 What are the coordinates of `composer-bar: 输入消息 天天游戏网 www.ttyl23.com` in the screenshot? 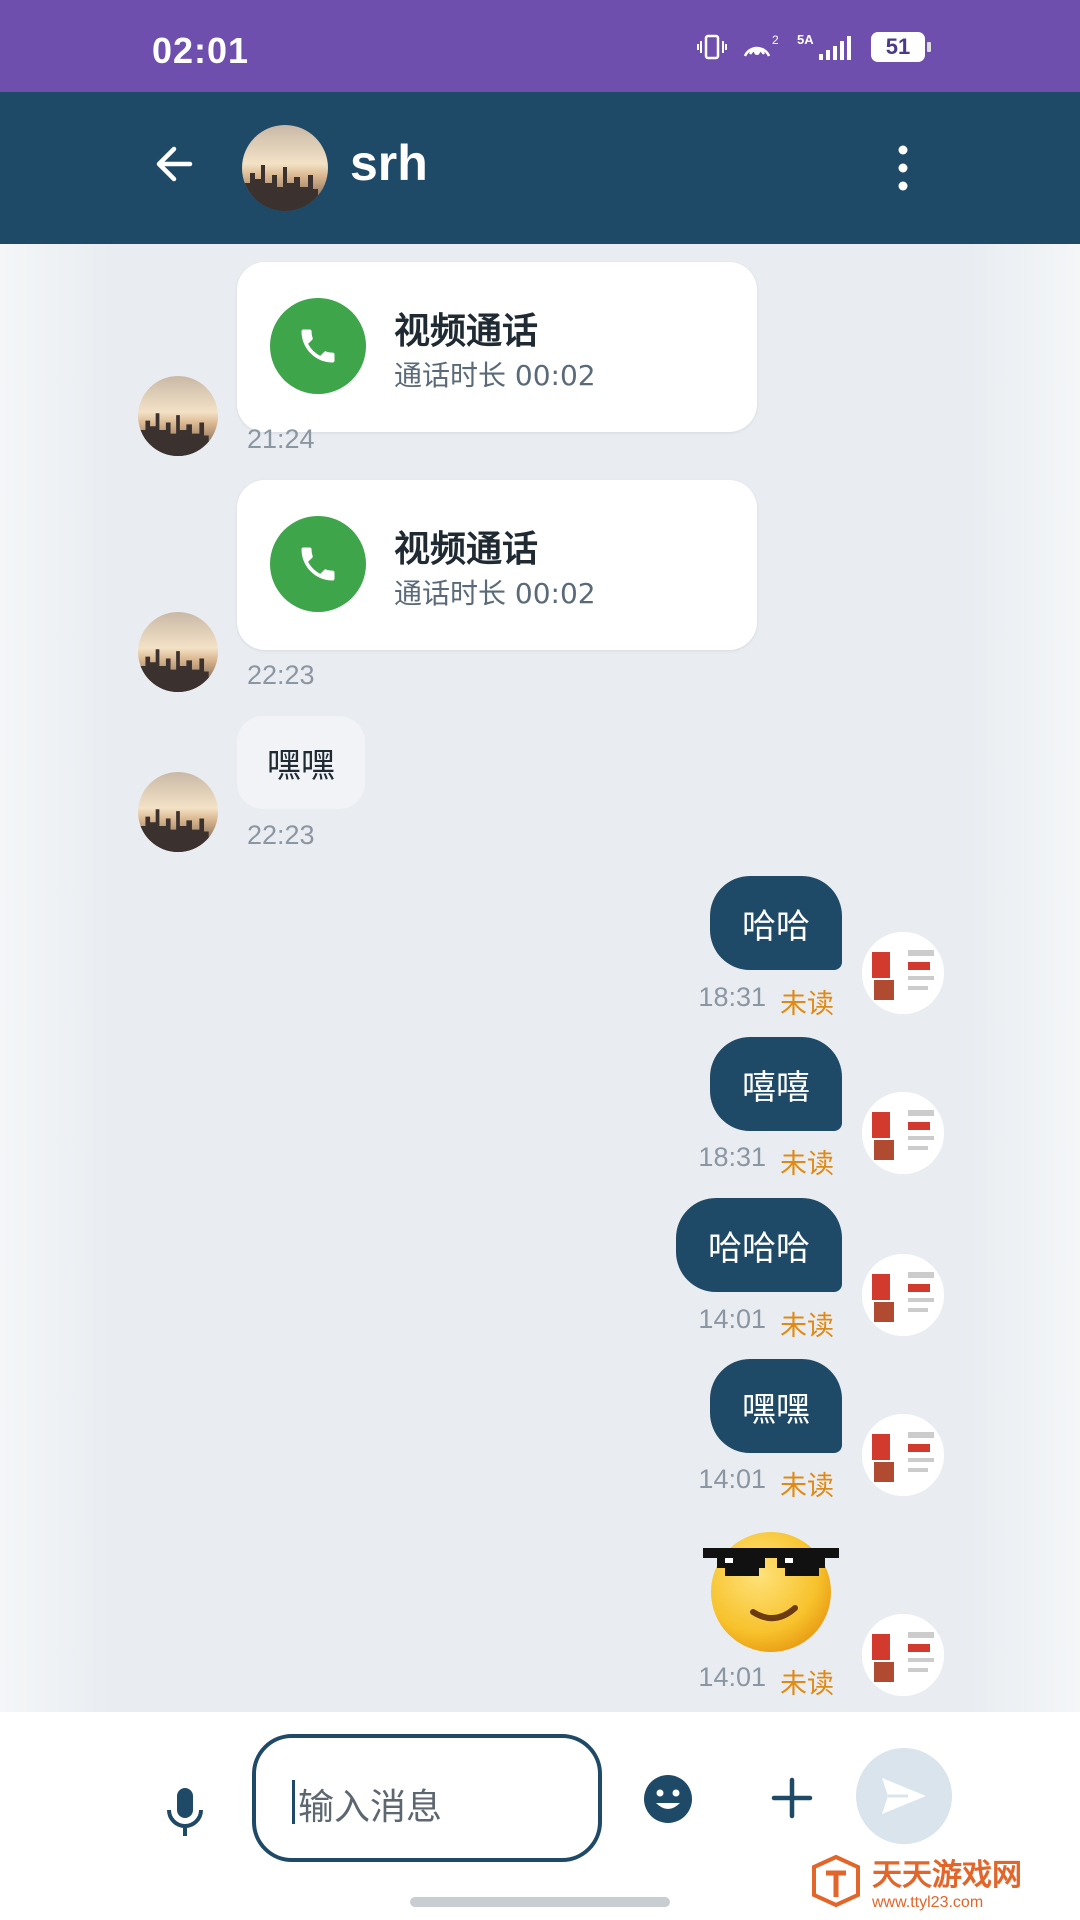 It's located at (540, 1816).